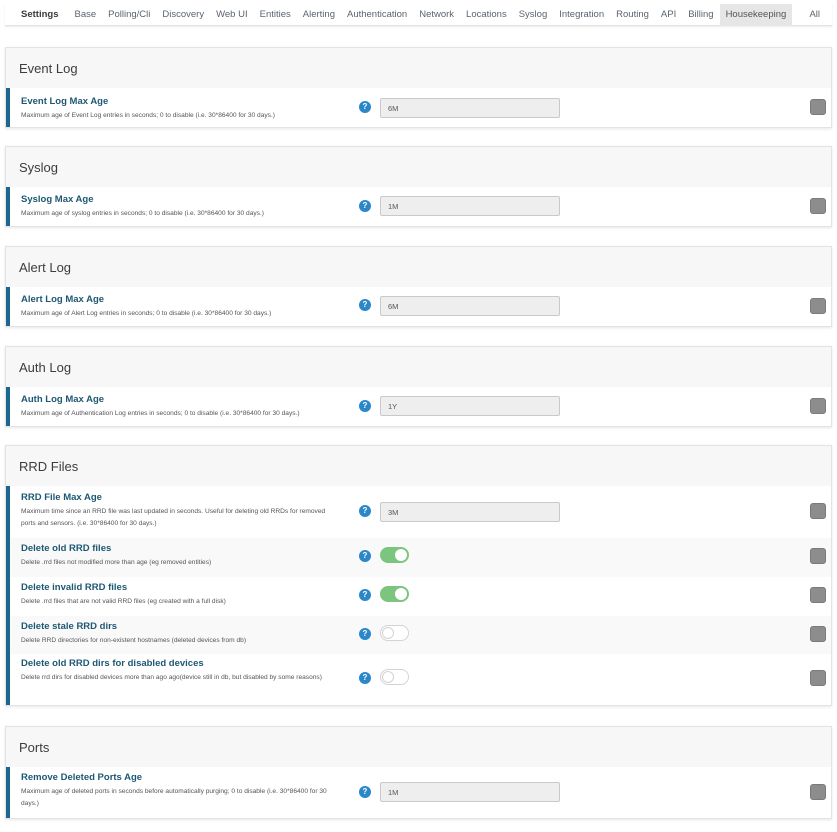 This screenshot has width=837, height=832. Describe the element at coordinates (668, 15) in the screenshot. I see `nav-tab-api: API` at that location.